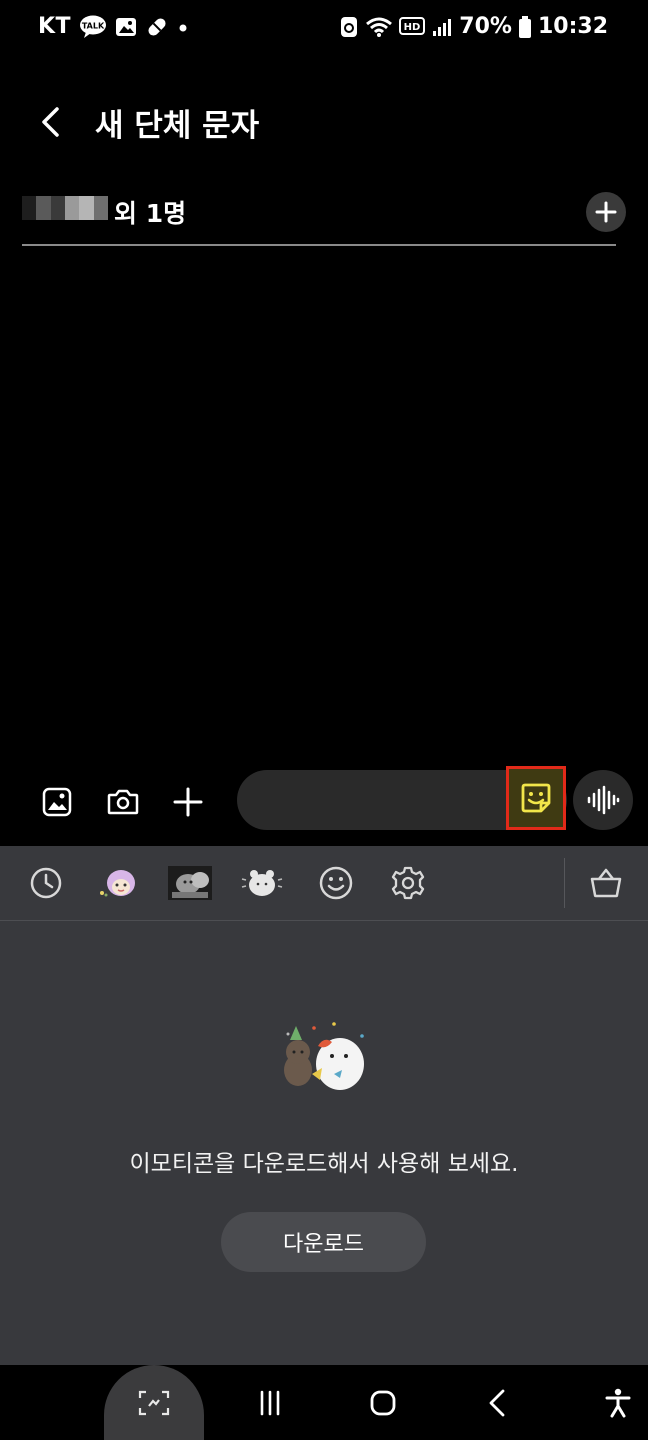 The width and height of the screenshot is (648, 1440). I want to click on accessibility-button, so click(618, 1403).